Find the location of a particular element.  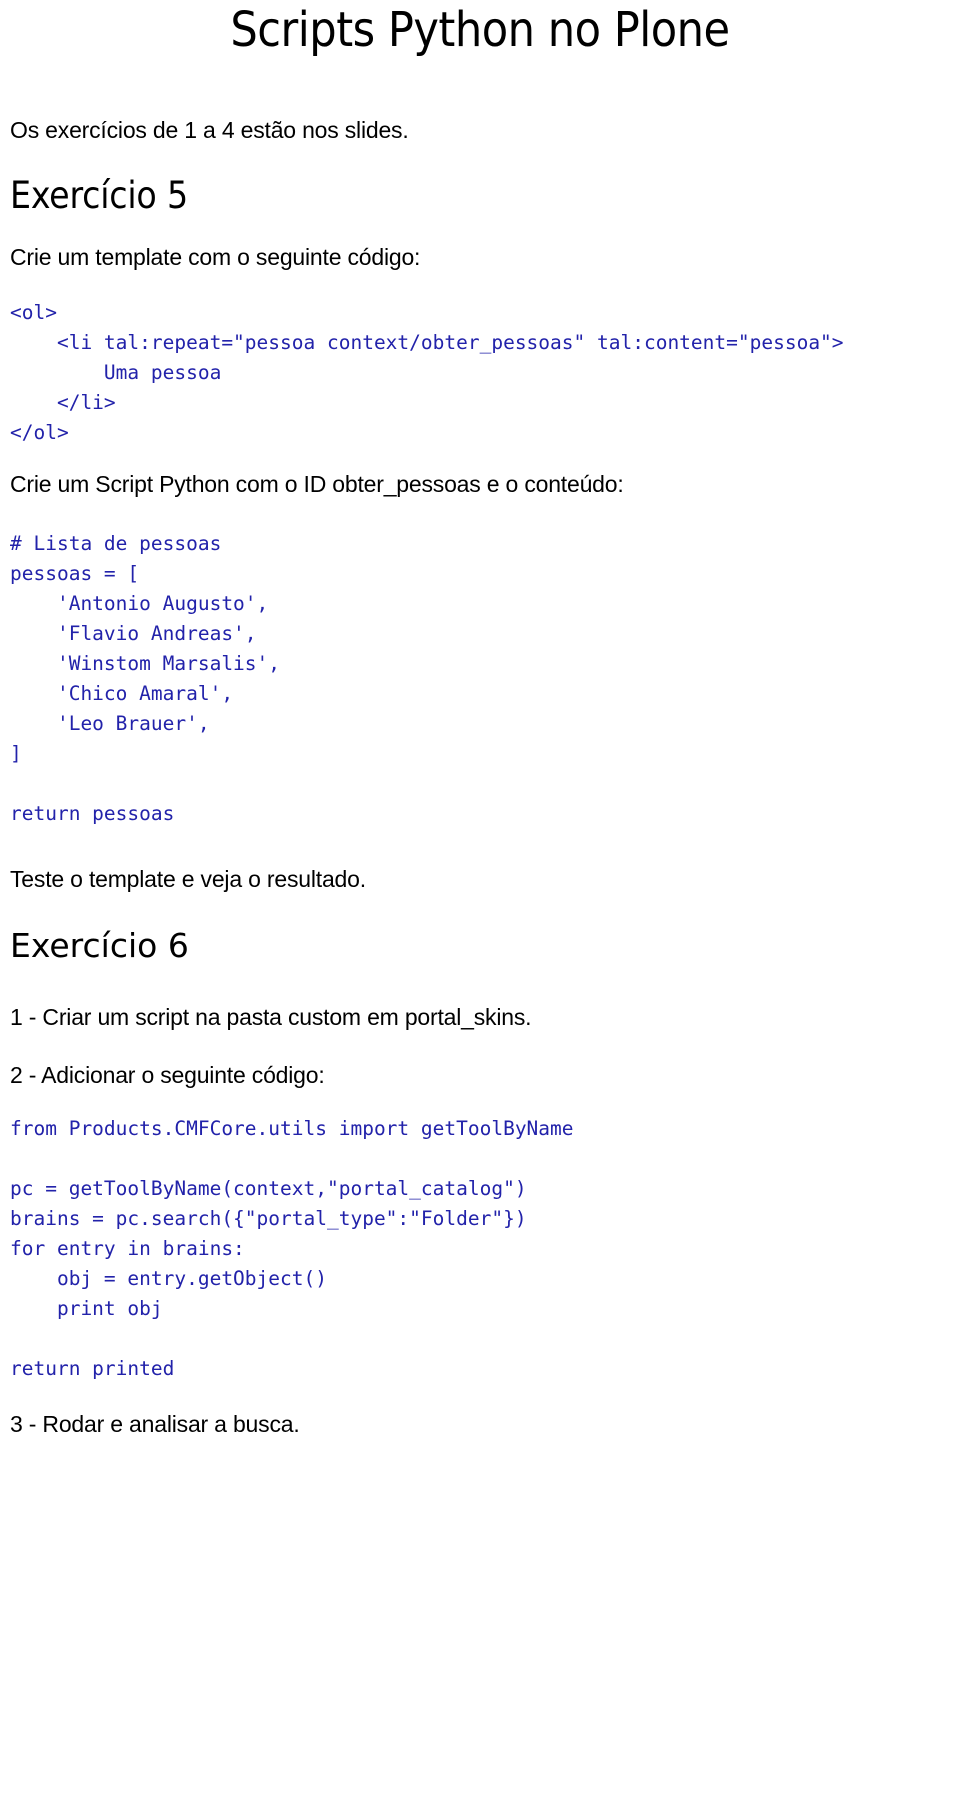

exercise5-closing: Teste o template e veja o resultado. is located at coordinates (188, 879).